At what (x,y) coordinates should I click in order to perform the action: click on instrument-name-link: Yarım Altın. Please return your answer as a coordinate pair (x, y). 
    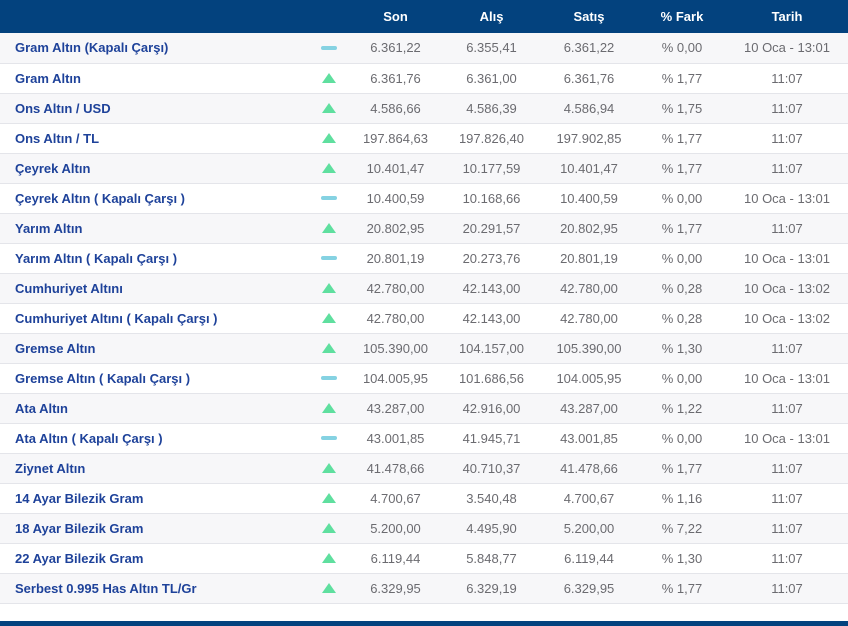
    Looking at the image, I should click on (155, 228).